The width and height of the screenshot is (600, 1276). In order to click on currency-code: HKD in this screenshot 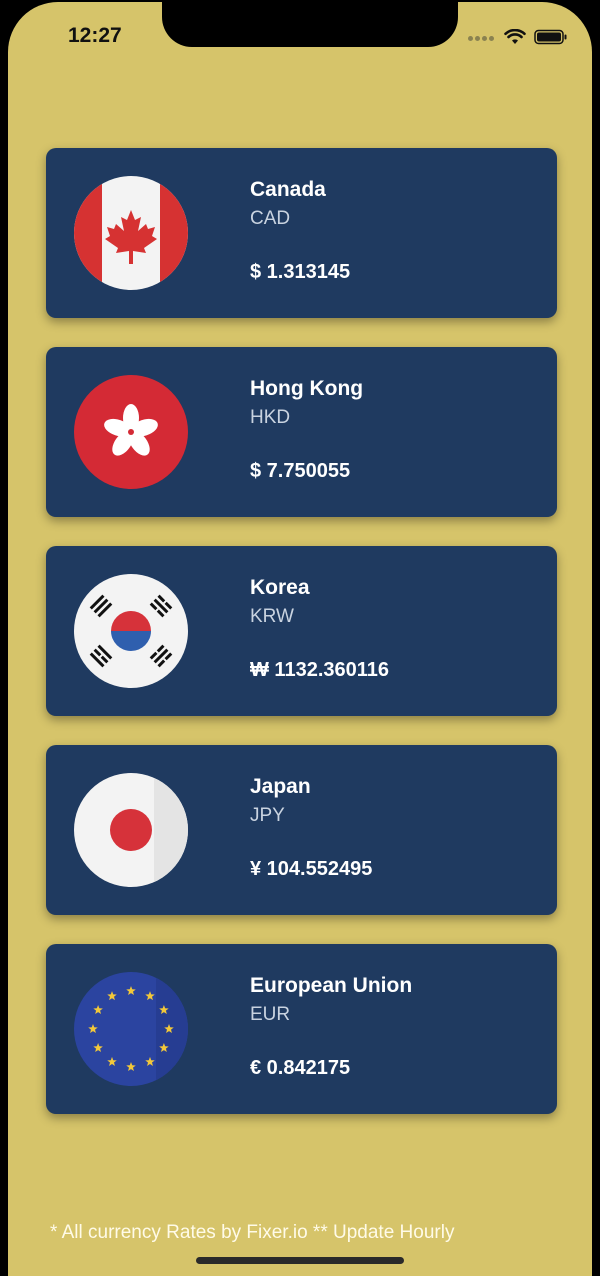, I will do `click(270, 417)`.